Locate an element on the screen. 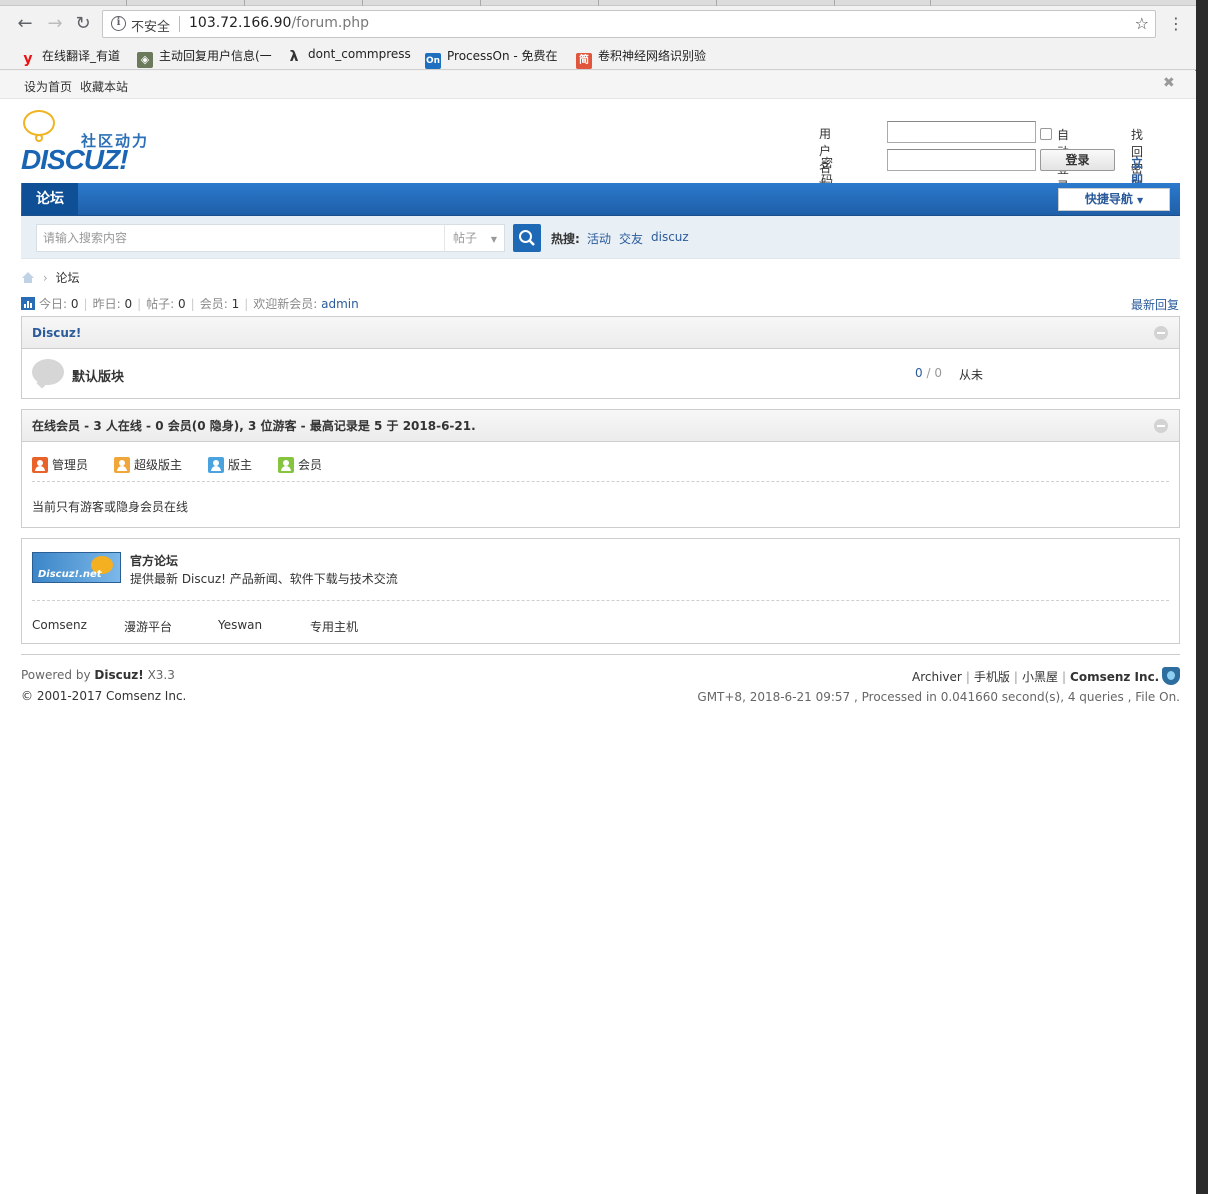  bookmark-reply: ◈ 主动回复用户信息(一 is located at coordinates (204, 57).